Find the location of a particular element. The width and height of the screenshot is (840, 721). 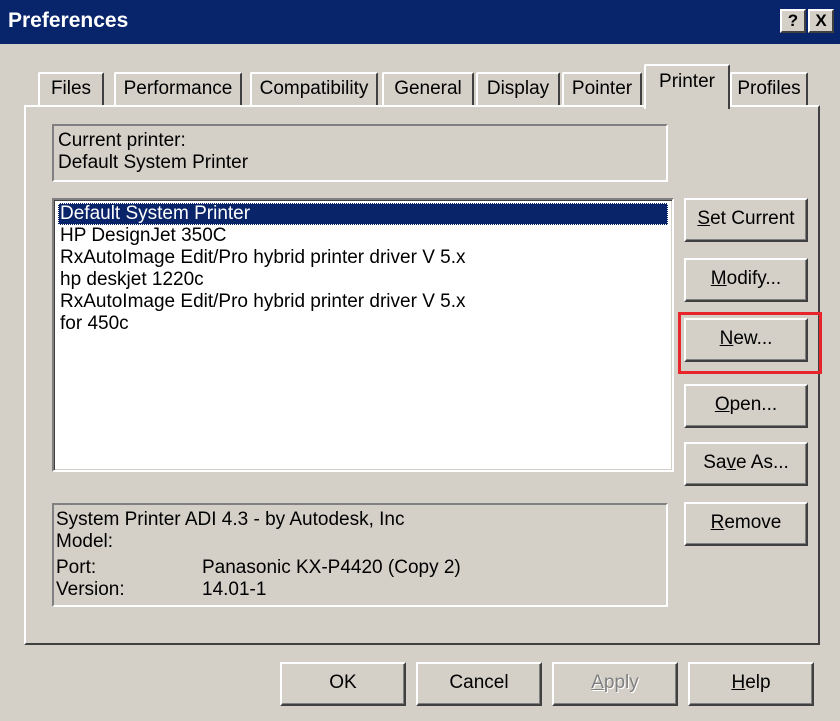

set-current-button-key: S is located at coordinates (704, 218).